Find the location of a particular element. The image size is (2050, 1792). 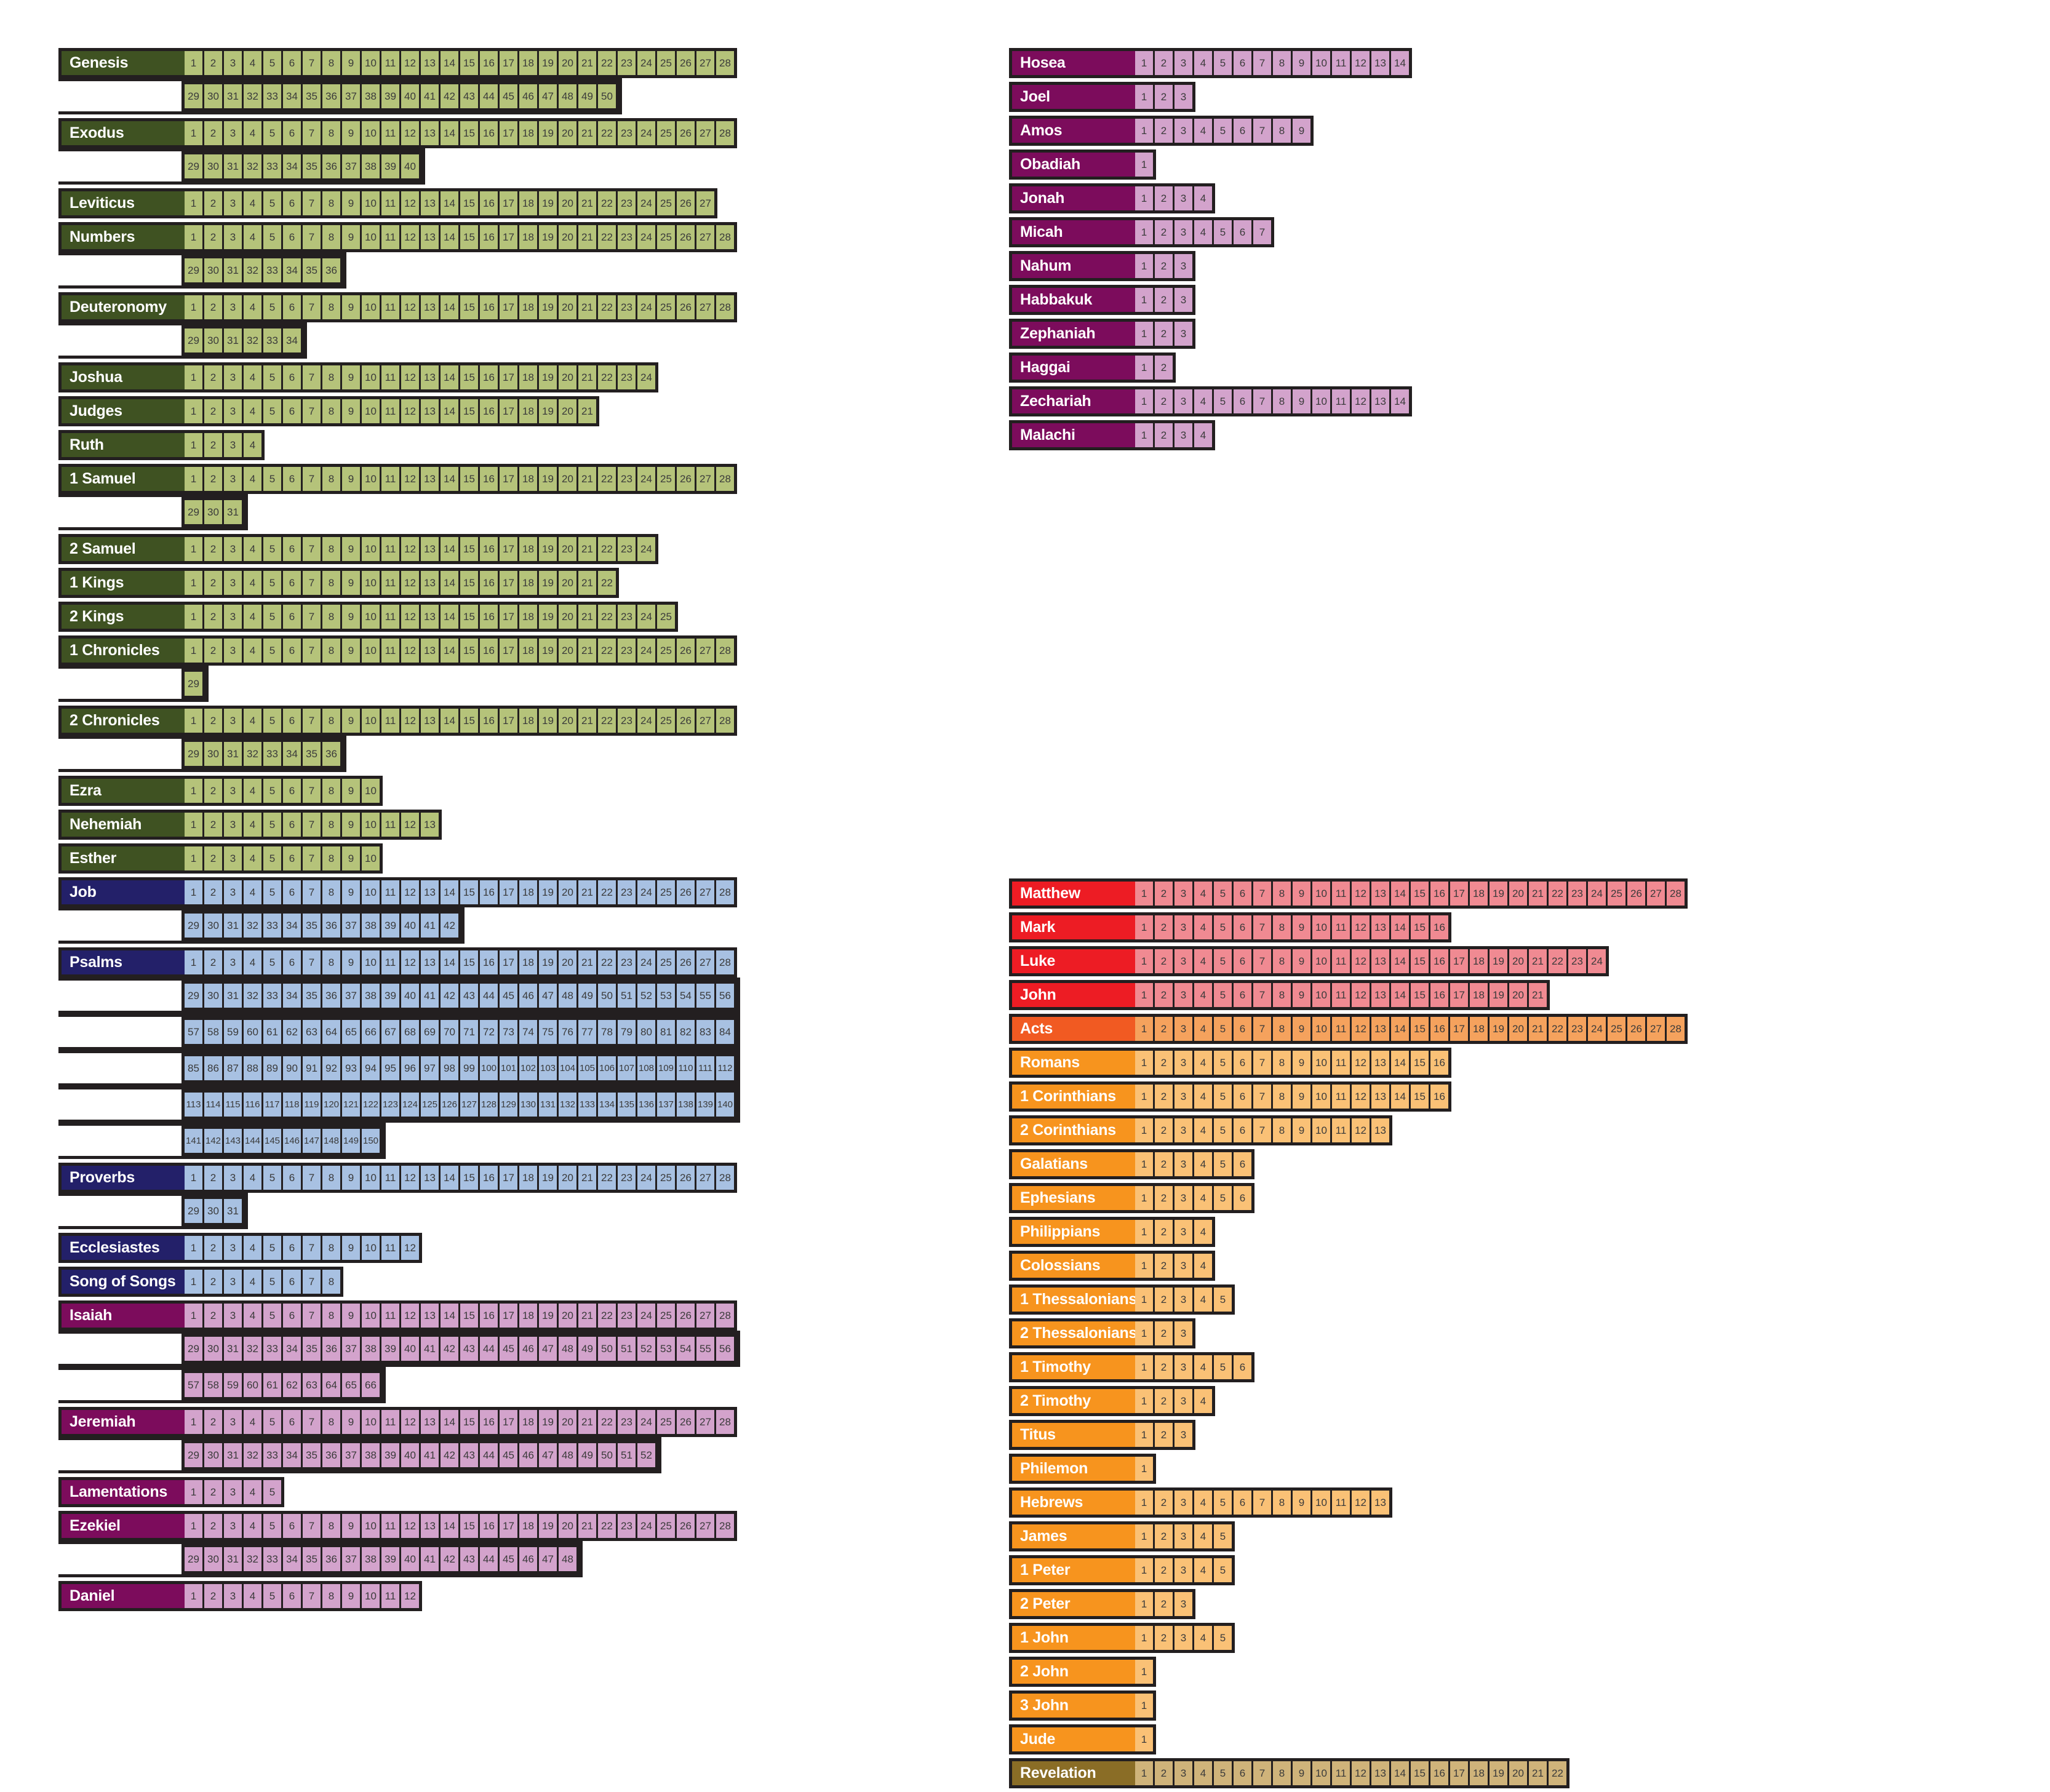

chapter-cell: 139 is located at coordinates (705, 1105).